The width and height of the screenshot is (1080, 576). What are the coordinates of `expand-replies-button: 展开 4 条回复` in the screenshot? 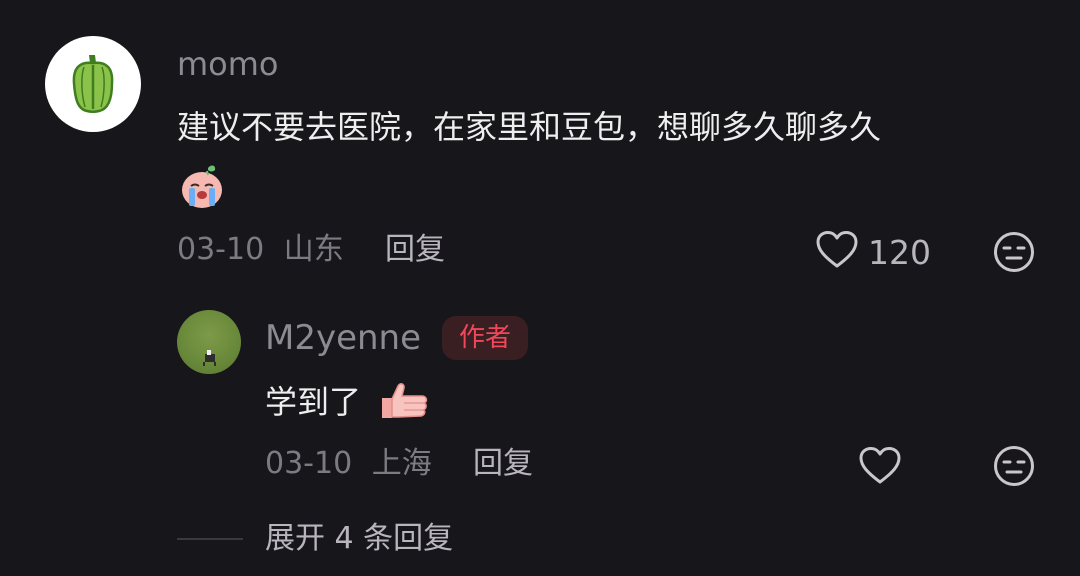 It's located at (359, 539).